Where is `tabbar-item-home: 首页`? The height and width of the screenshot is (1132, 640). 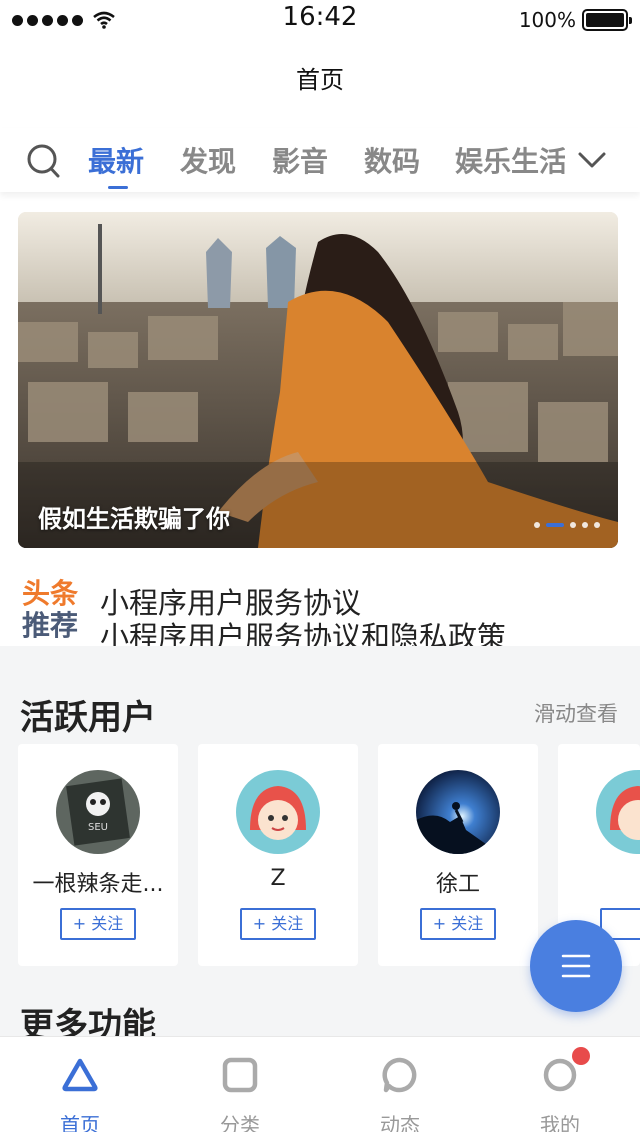 tabbar-item-home: 首页 is located at coordinates (80, 1084).